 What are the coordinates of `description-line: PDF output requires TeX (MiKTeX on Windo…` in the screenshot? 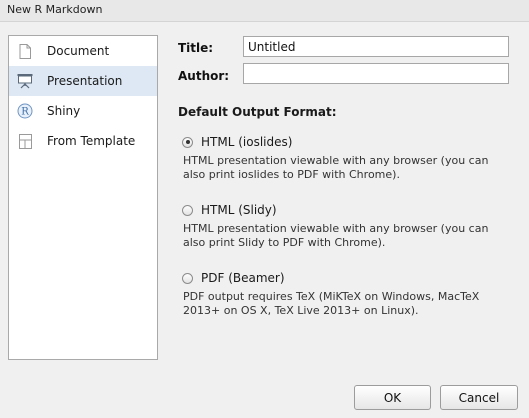 It's located at (331, 296).